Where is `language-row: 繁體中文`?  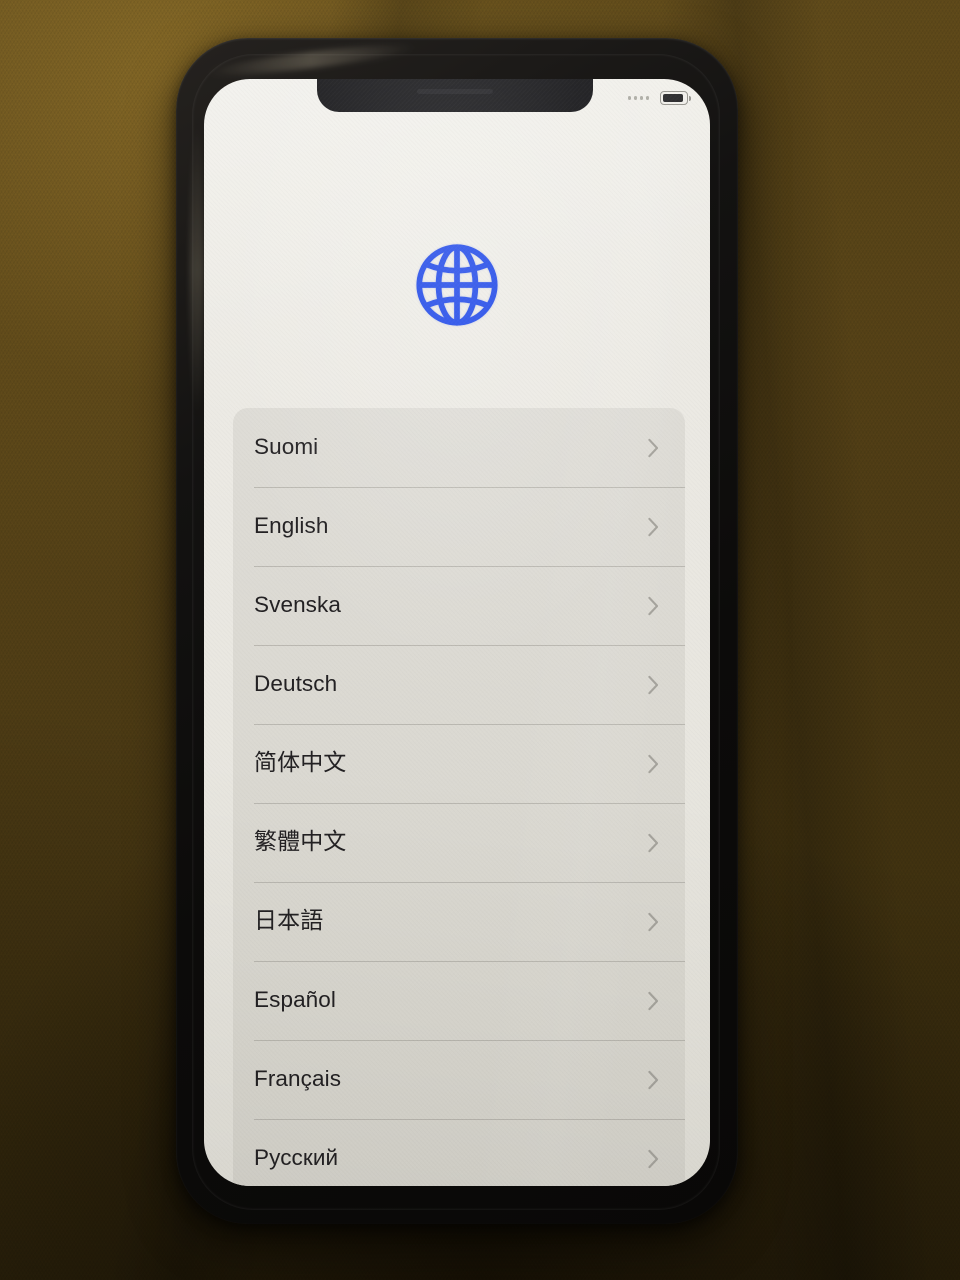
language-row: 繁體中文 is located at coordinates (459, 842).